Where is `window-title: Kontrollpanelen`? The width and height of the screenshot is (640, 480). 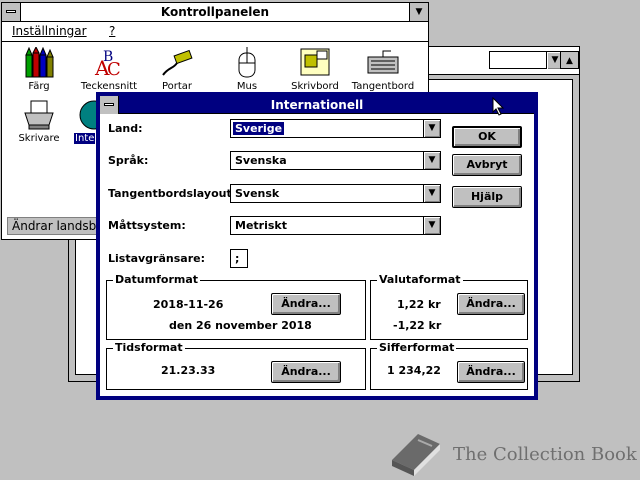 window-title: Kontrollpanelen is located at coordinates (215, 12).